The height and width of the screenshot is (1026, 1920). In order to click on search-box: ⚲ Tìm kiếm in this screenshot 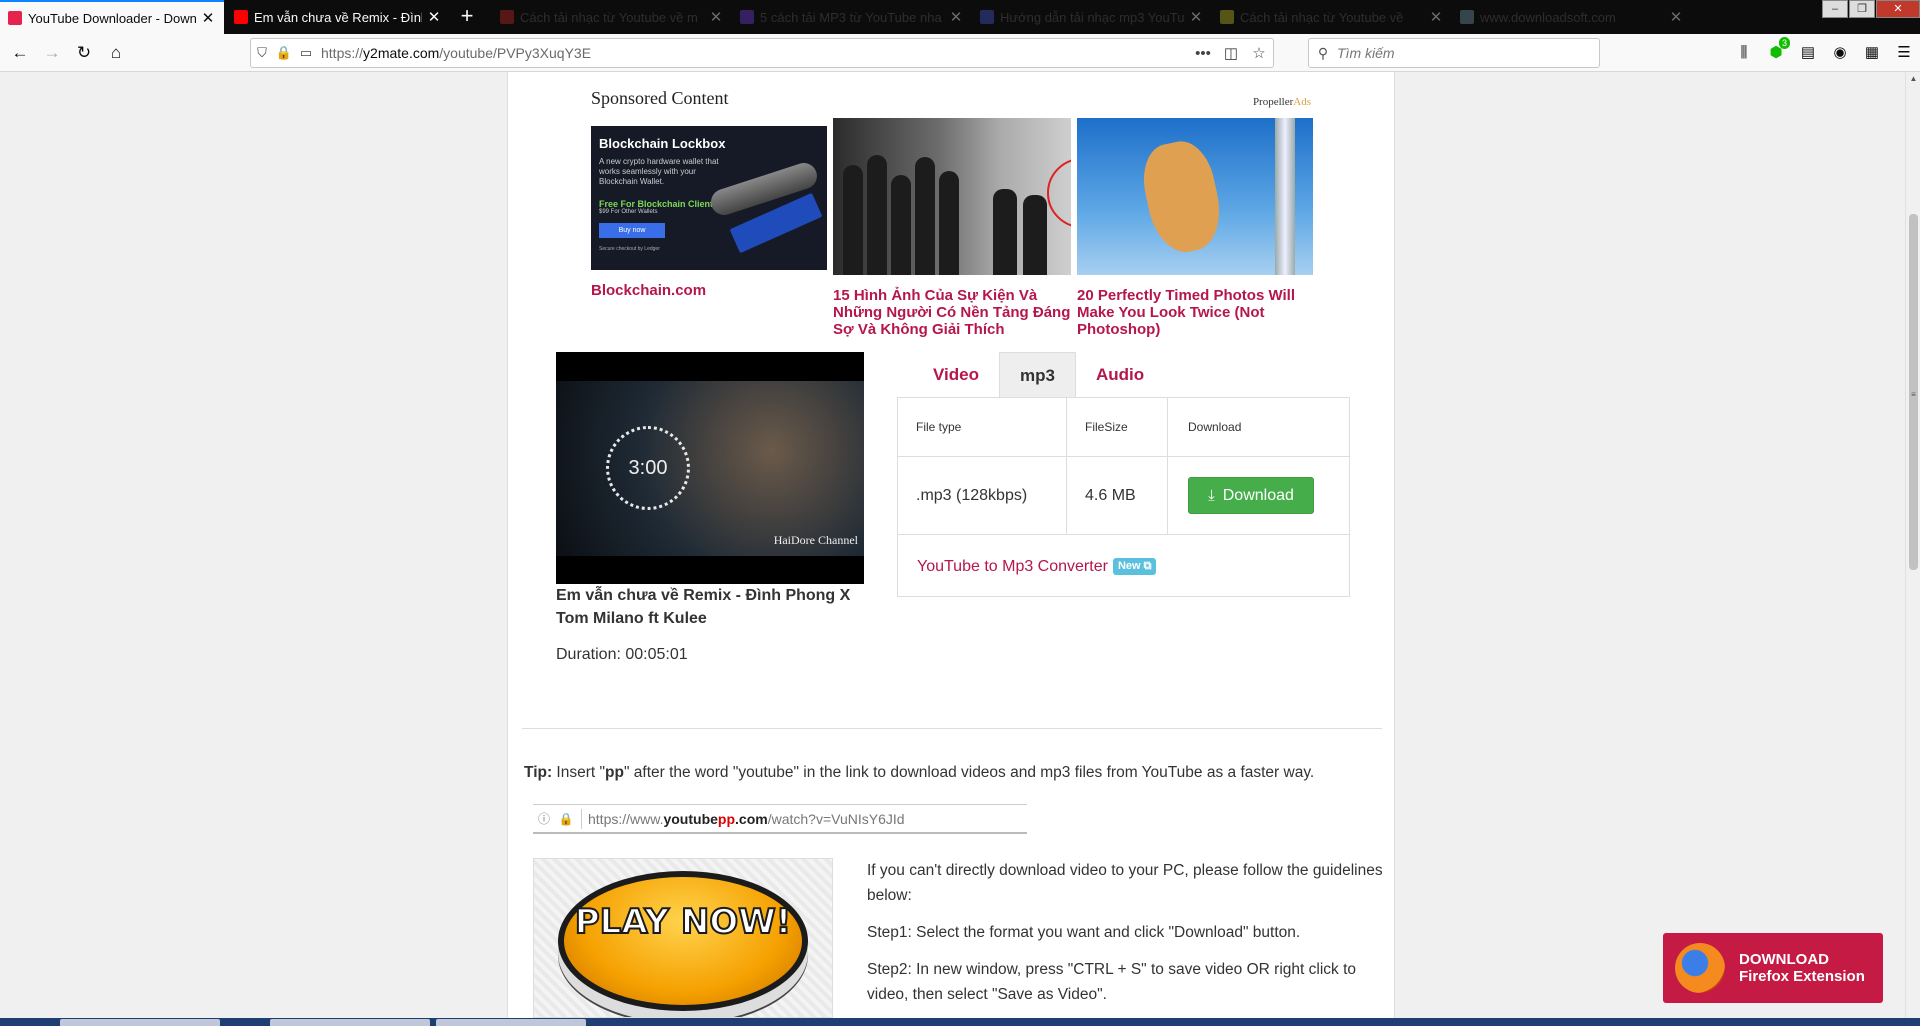, I will do `click(1454, 53)`.